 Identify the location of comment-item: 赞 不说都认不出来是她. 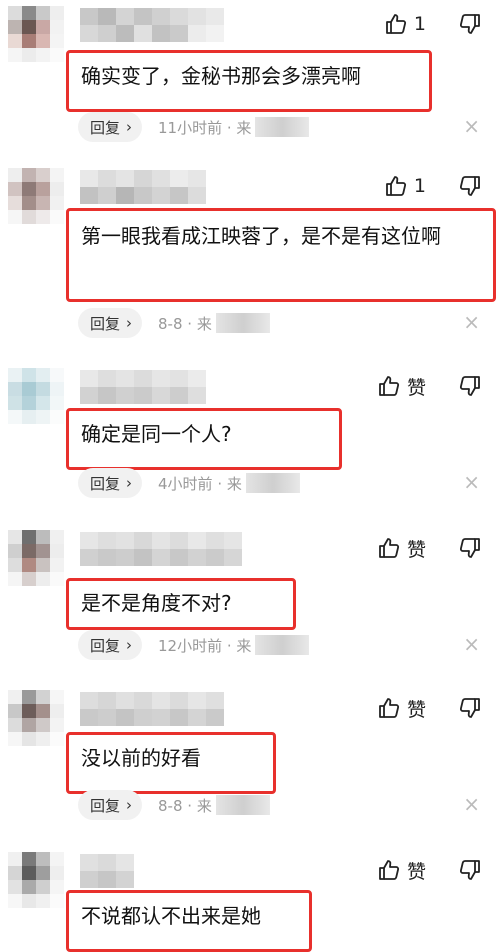
(249, 902).